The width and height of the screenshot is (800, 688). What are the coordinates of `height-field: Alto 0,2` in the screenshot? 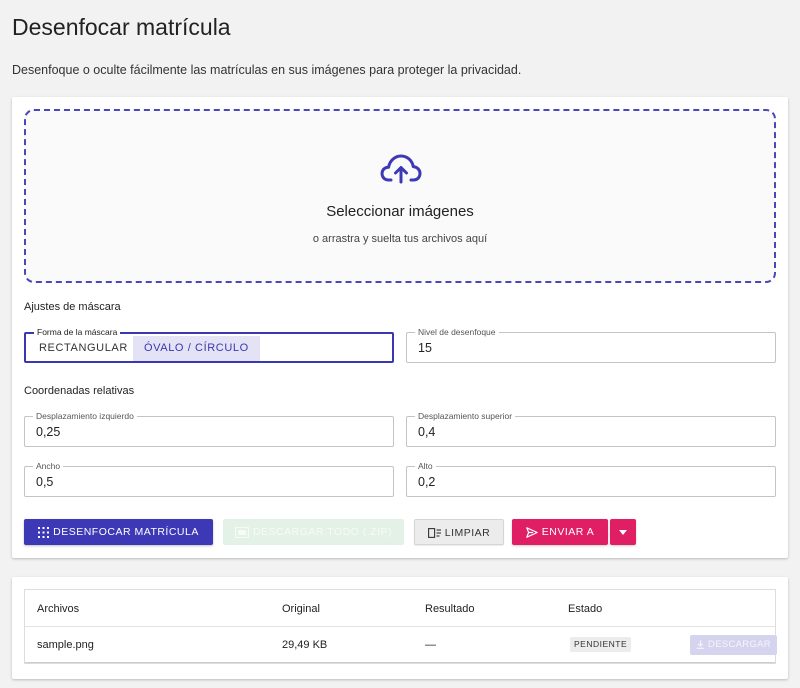 It's located at (591, 479).